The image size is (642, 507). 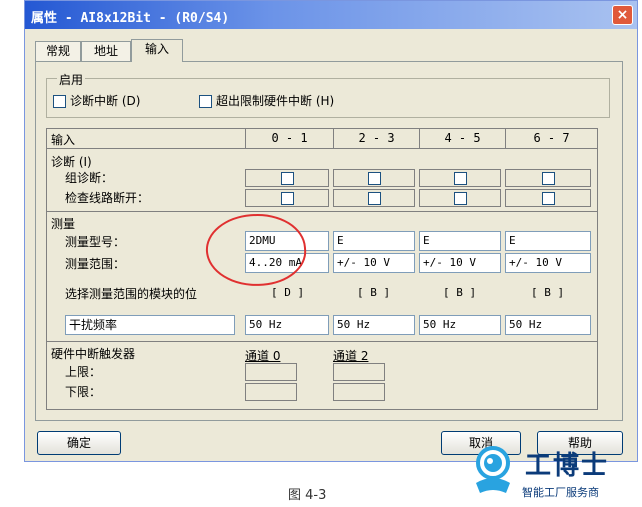 I want to click on group-diag-label: 组诊断：, so click(x=89, y=178).